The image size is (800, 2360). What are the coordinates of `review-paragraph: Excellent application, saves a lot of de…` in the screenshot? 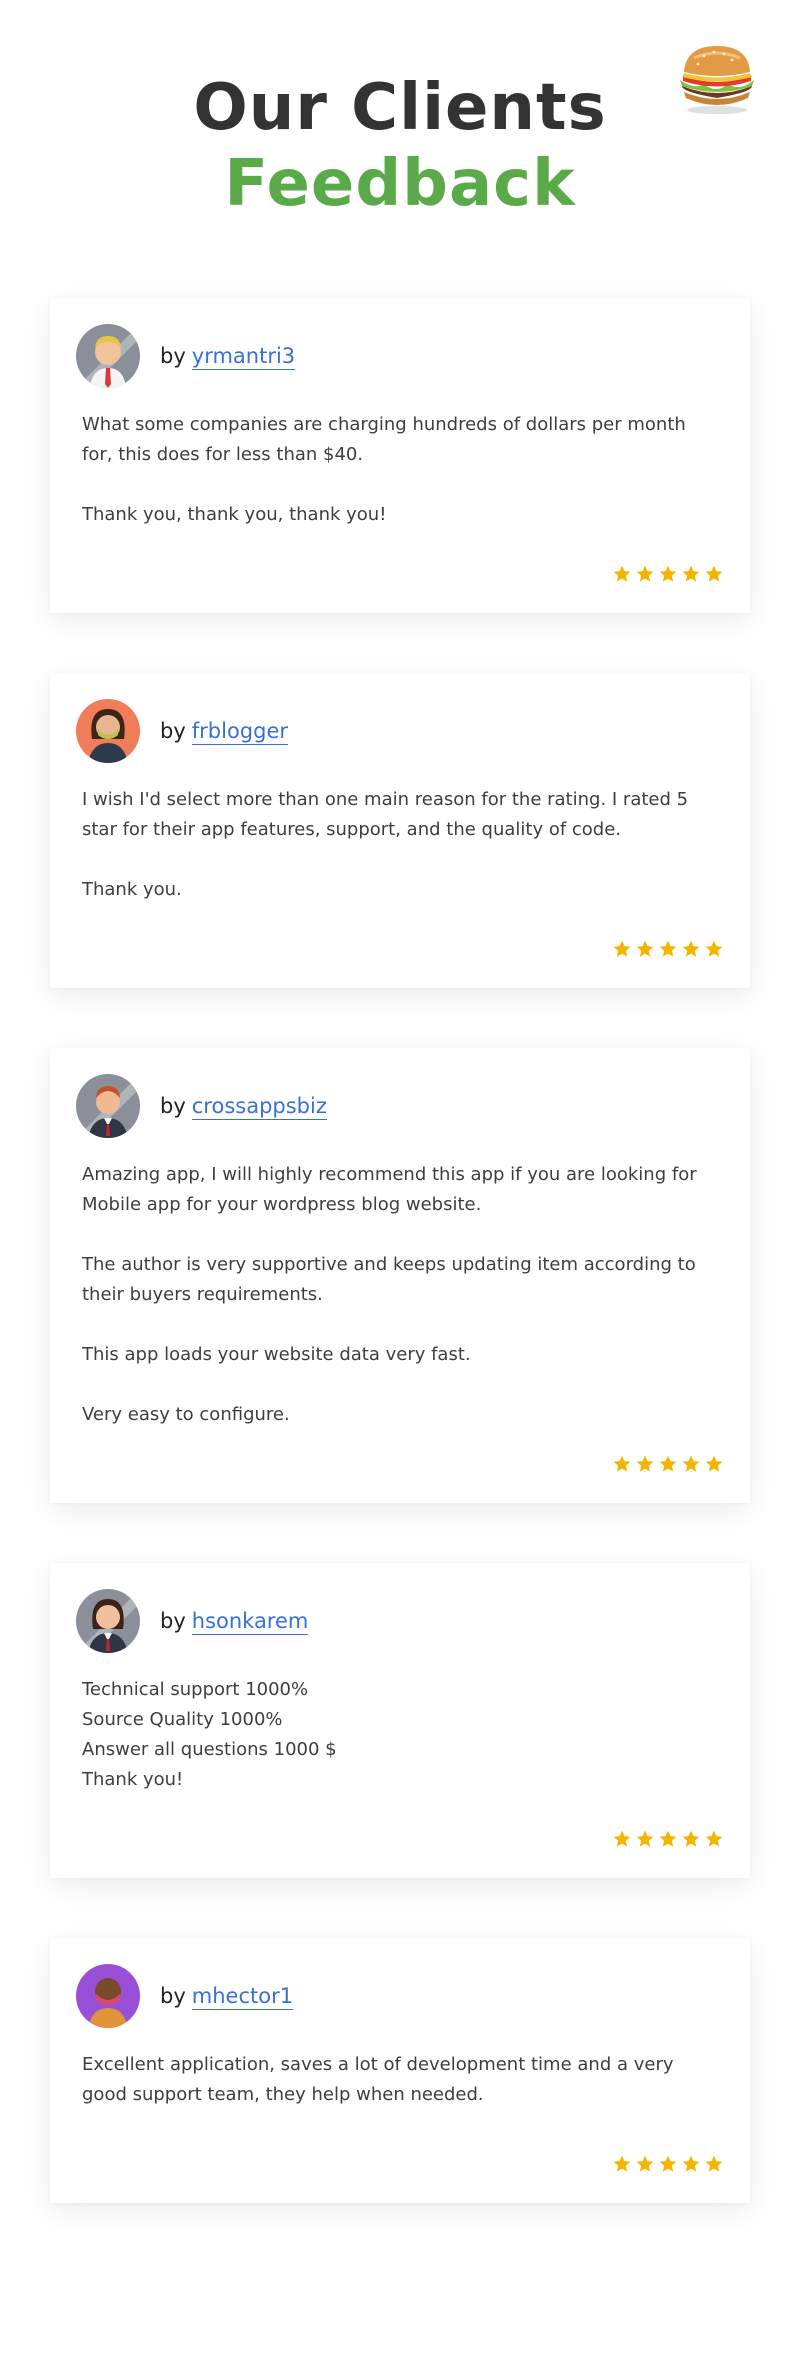 It's located at (378, 2079).